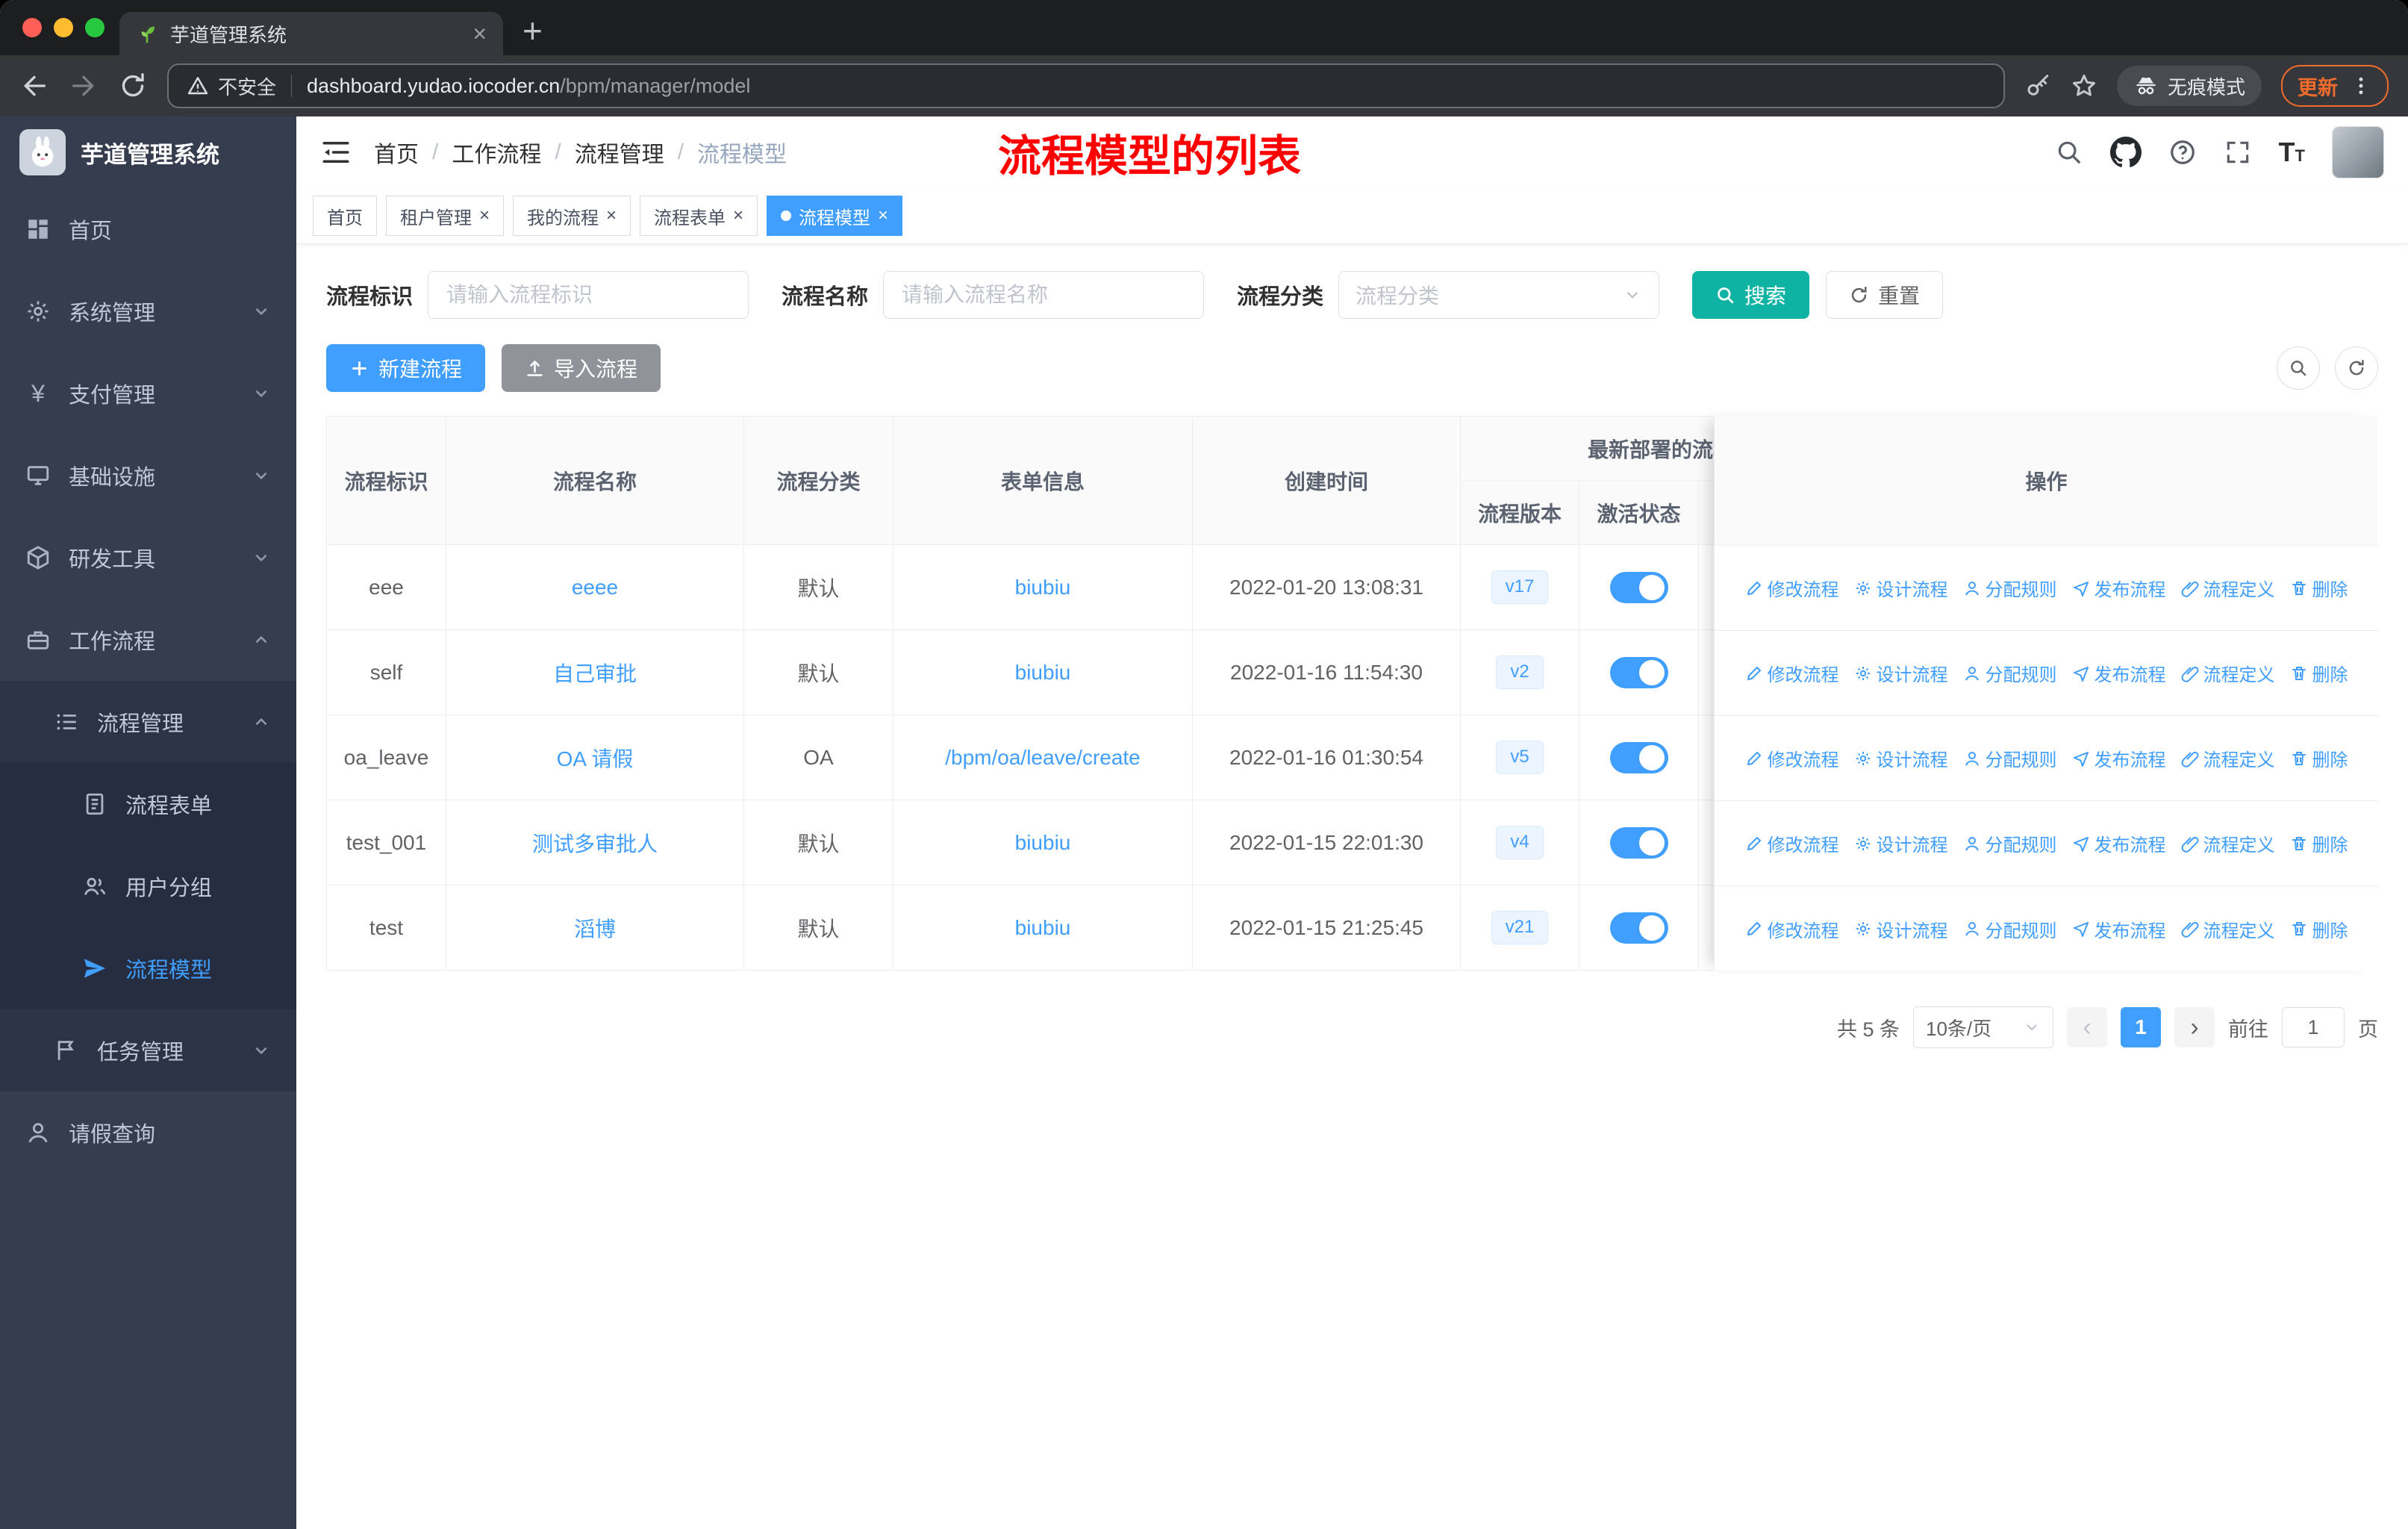 This screenshot has width=2408, height=1529. What do you see at coordinates (148, 804) in the screenshot?
I see `sidebar-item-process-form: 流程表单` at bounding box center [148, 804].